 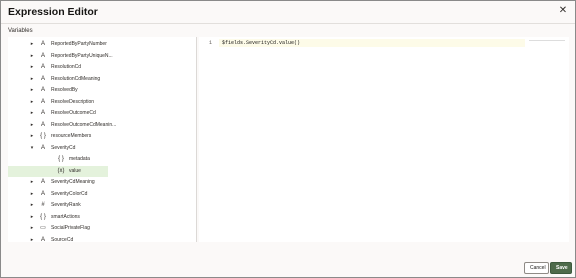 I want to click on variable-label: metadata, so click(x=79, y=159).